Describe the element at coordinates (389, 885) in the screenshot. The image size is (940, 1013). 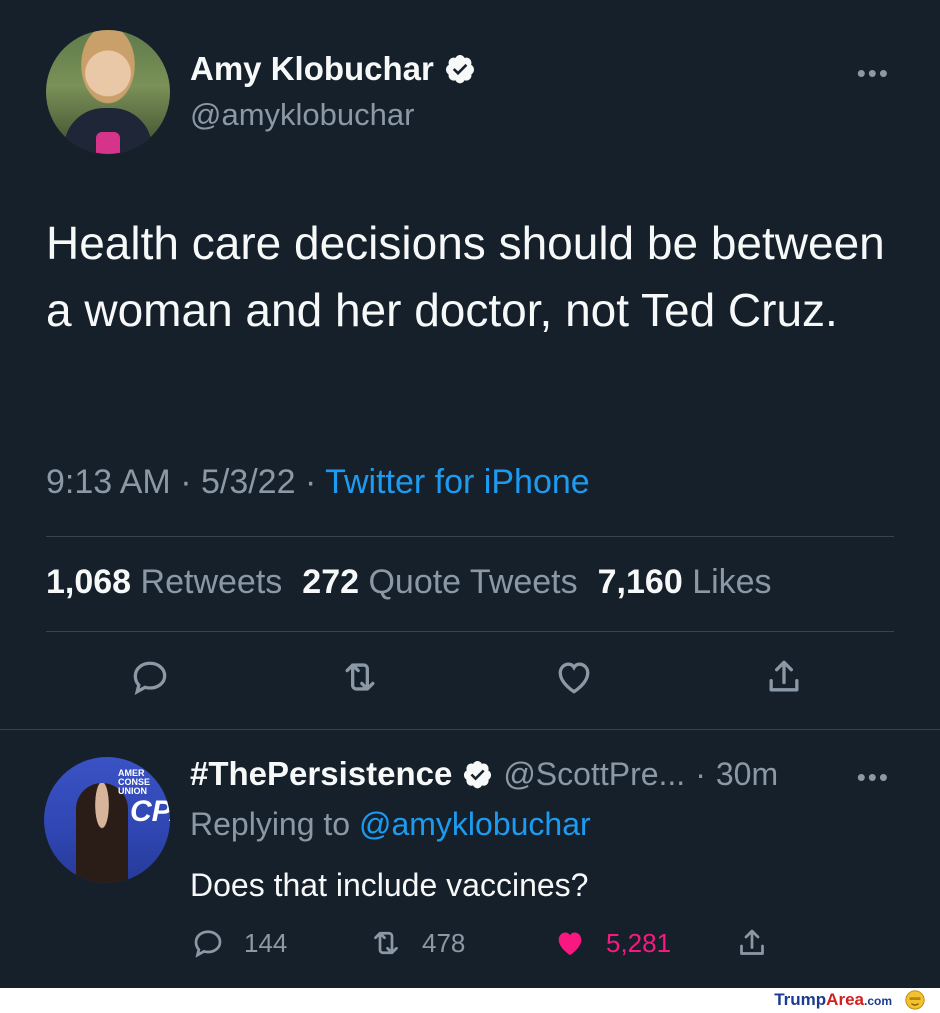
I see `reply-text: Does that include vaccines?` at that location.